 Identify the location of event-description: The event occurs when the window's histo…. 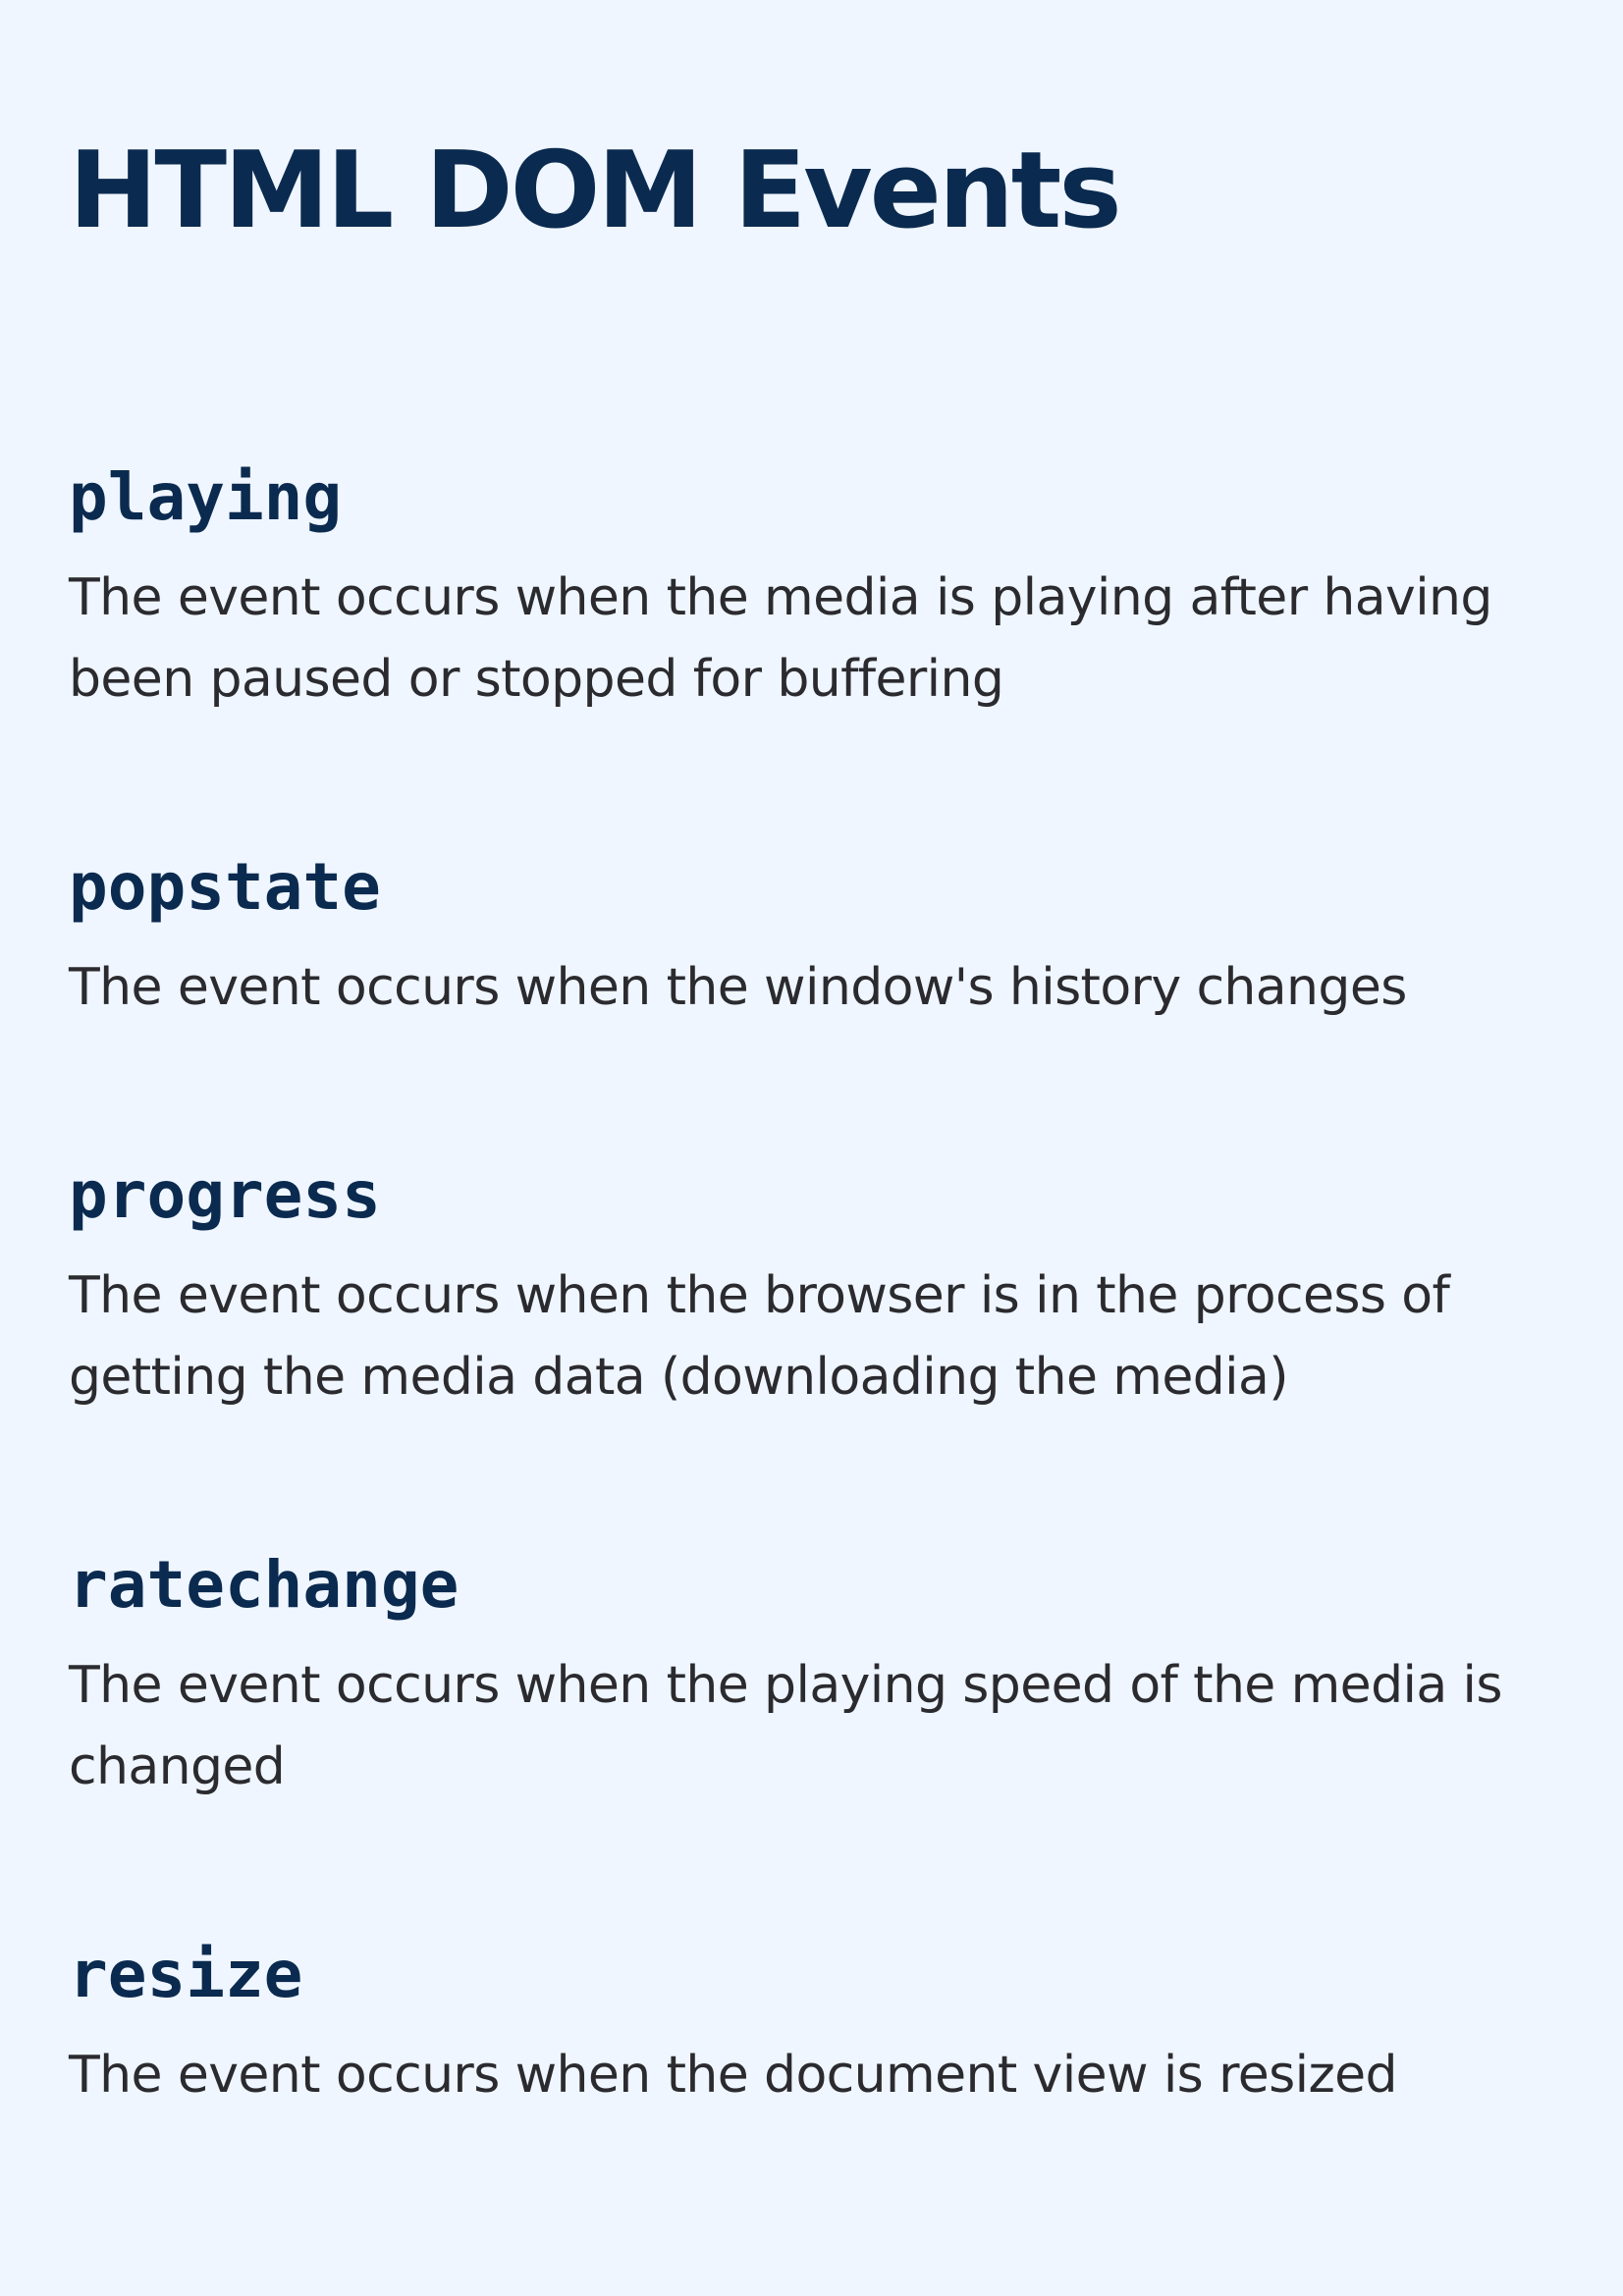
(738, 988).